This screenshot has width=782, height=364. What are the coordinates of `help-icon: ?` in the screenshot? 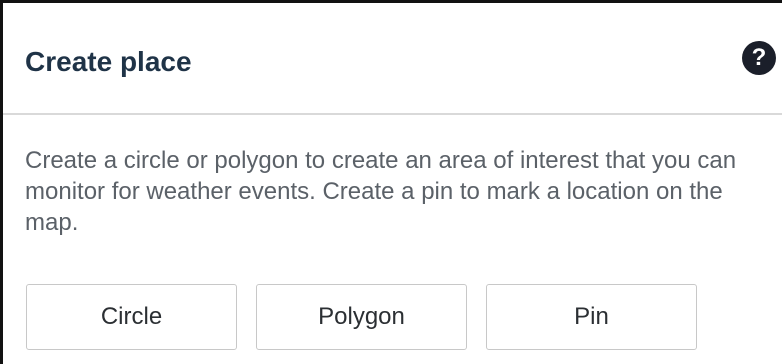 It's located at (759, 58).